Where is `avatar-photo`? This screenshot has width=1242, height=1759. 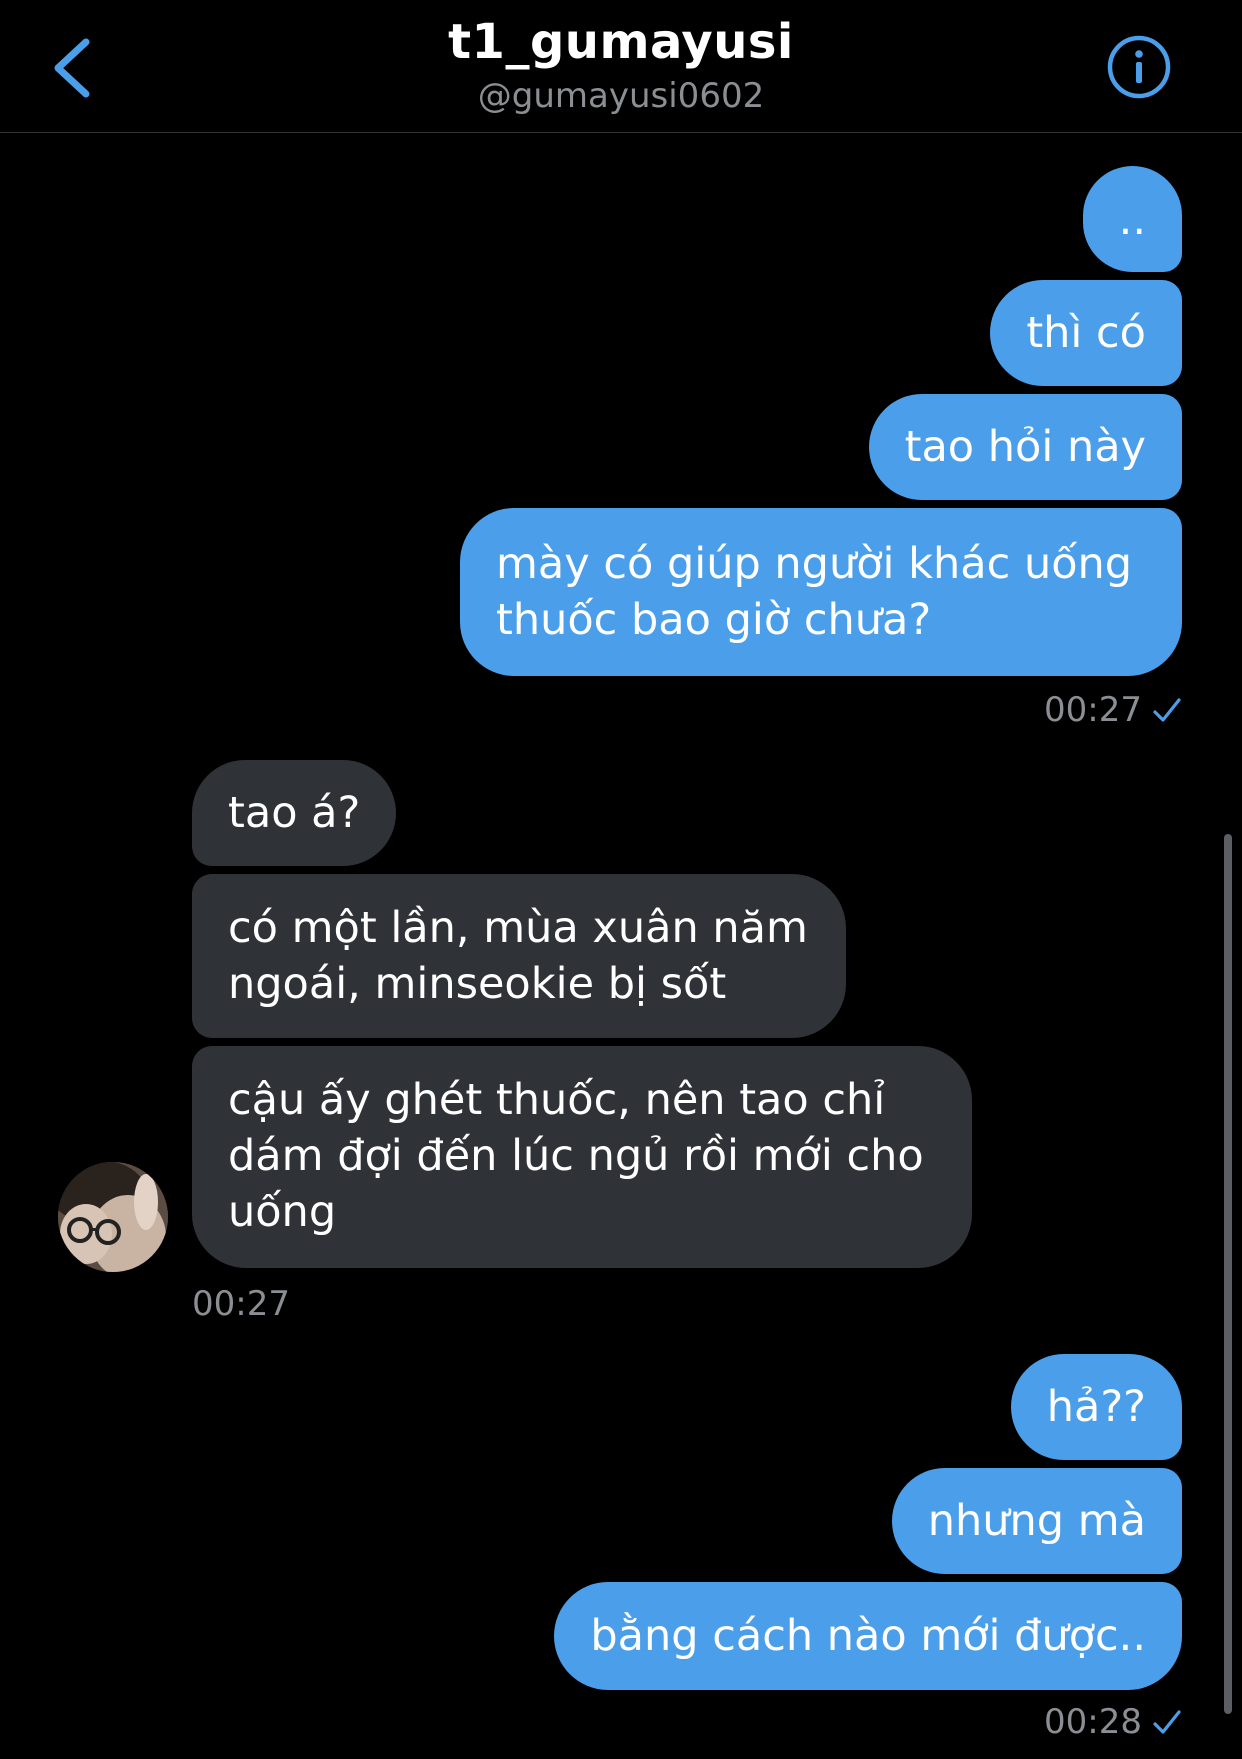 avatar-photo is located at coordinates (113, 1217).